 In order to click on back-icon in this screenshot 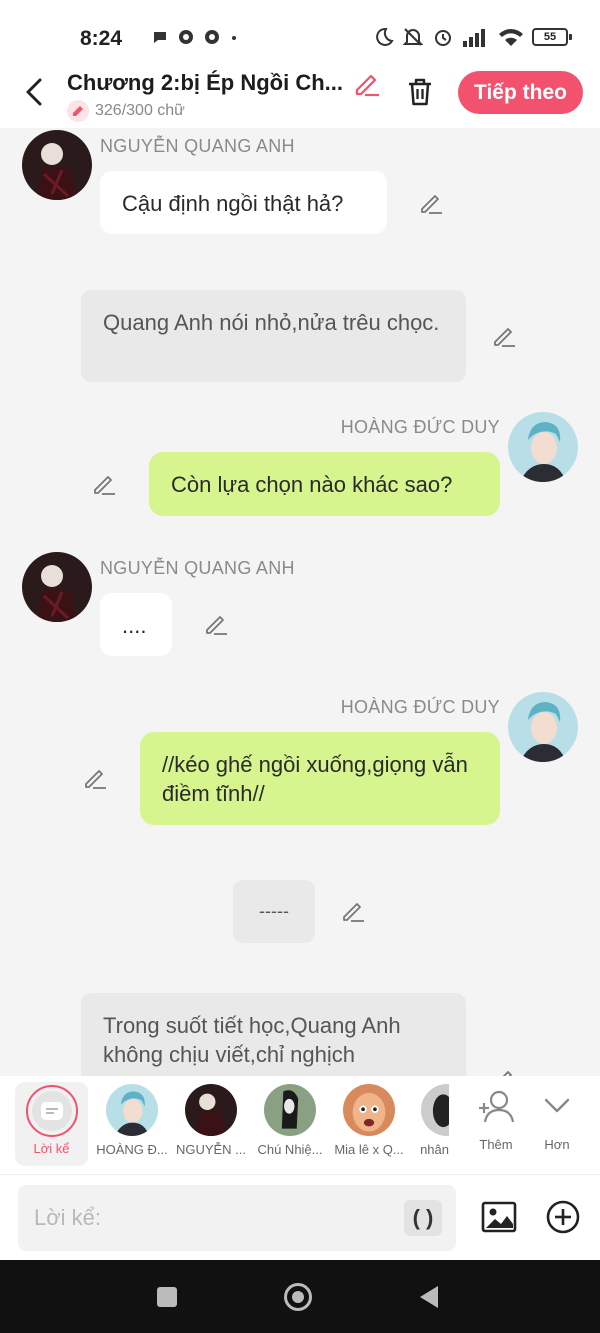, I will do `click(429, 1297)`.